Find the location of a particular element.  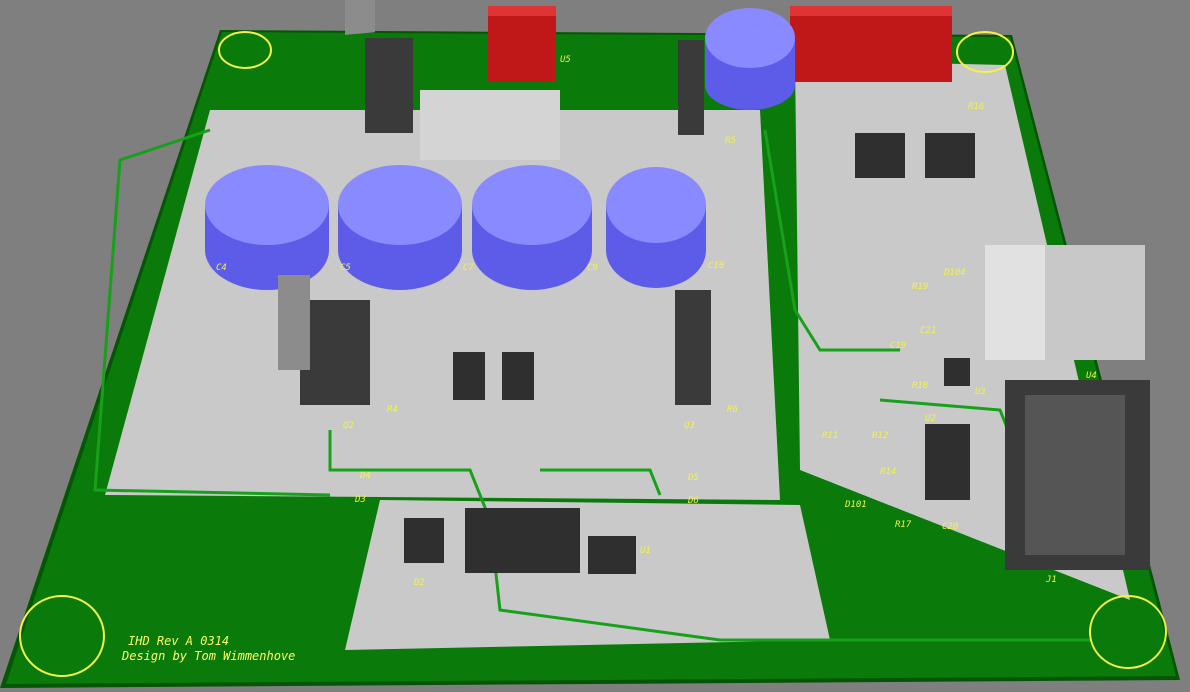

label-r4: R4 is located at coordinates (392, 410).